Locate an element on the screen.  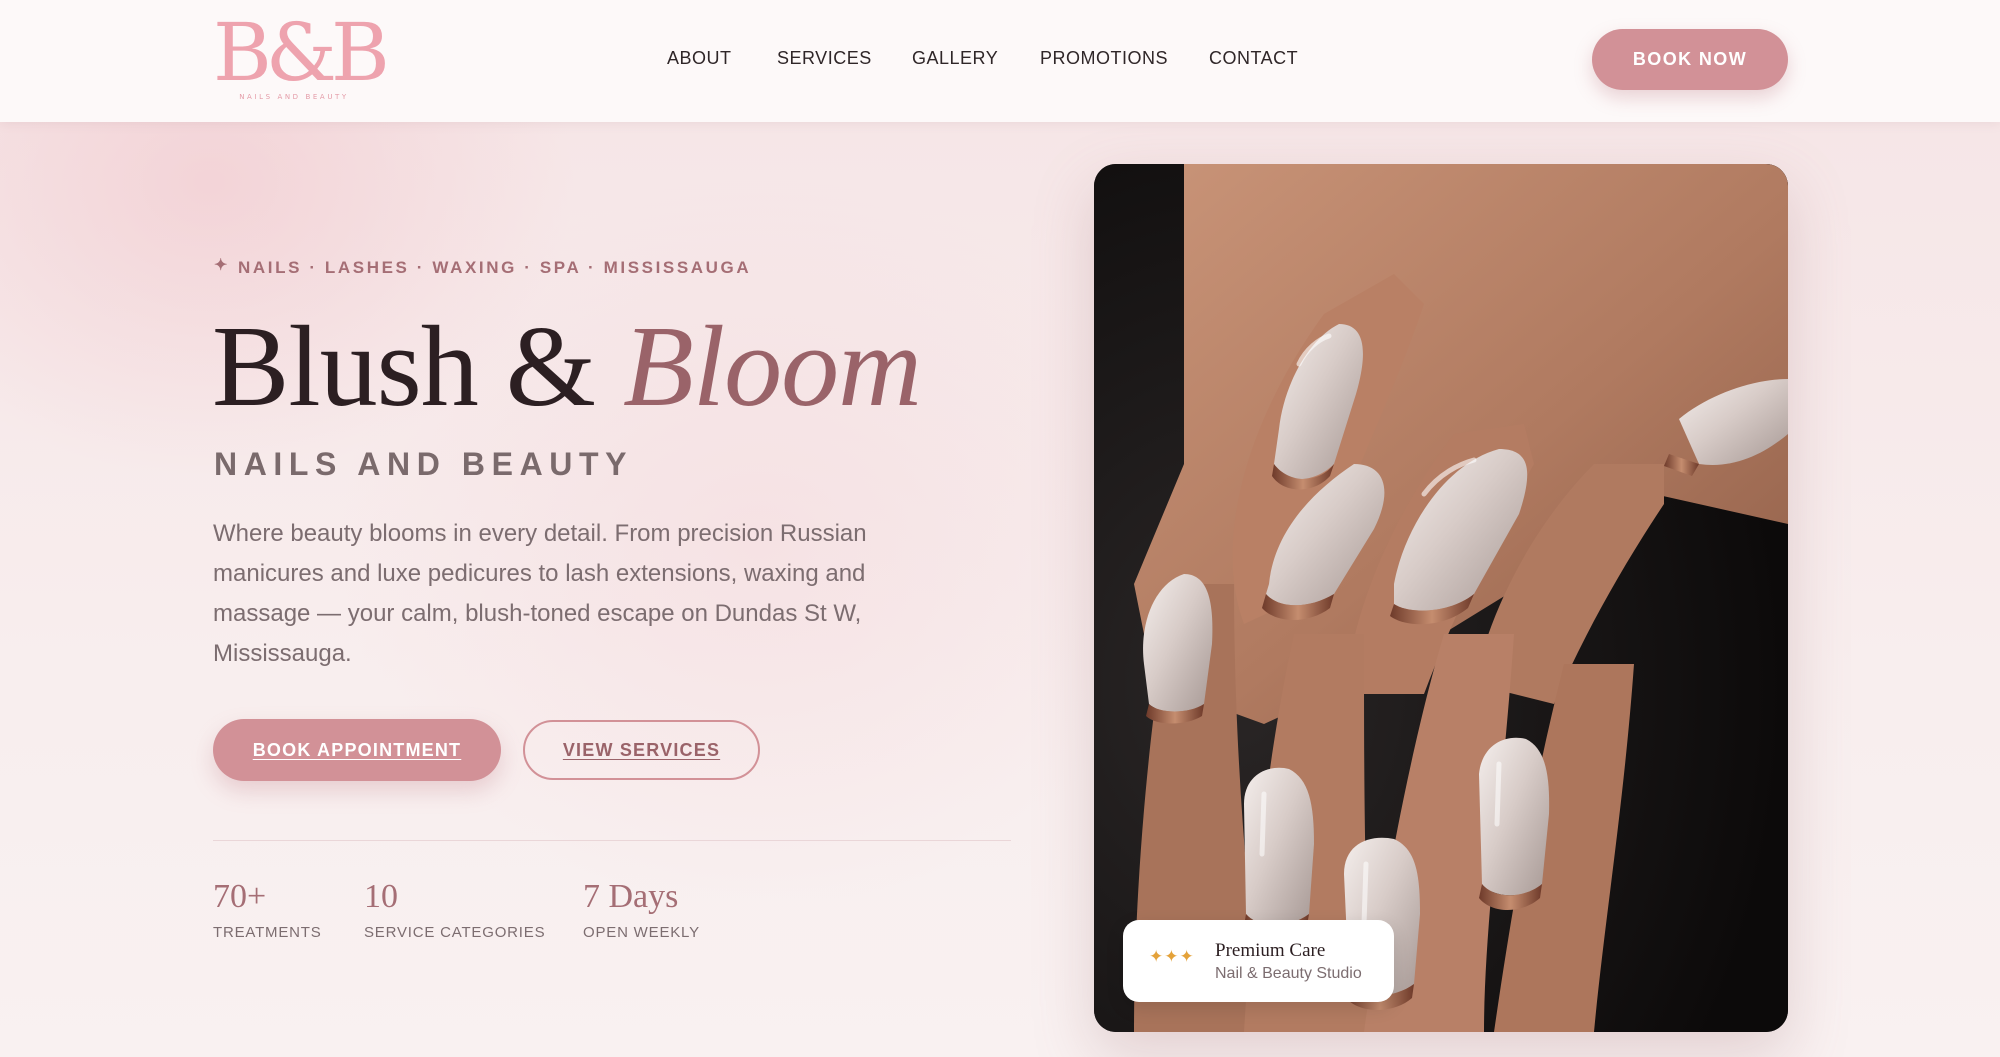
nav-about: ABOUT is located at coordinates (699, 58).